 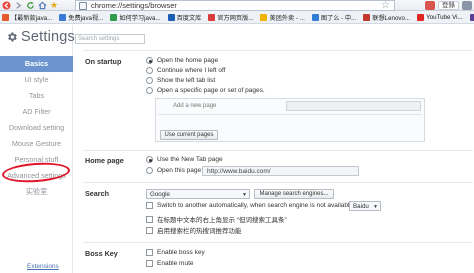 I want to click on sidebar-item-basics: Basics, so click(x=36, y=64).